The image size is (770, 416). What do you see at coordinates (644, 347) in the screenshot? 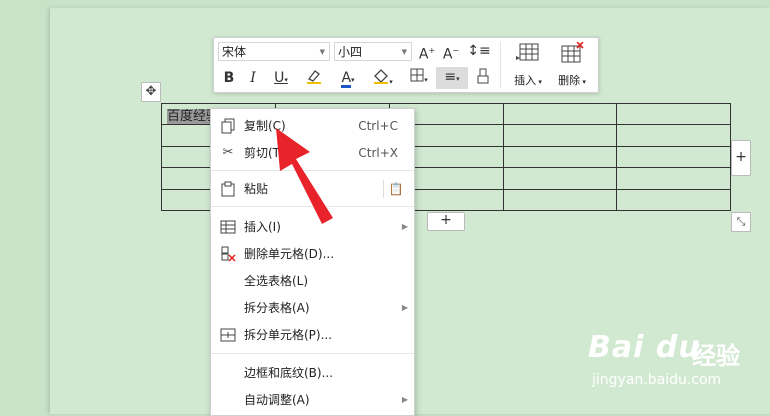
I see `baidu-logo: Bai du` at bounding box center [644, 347].